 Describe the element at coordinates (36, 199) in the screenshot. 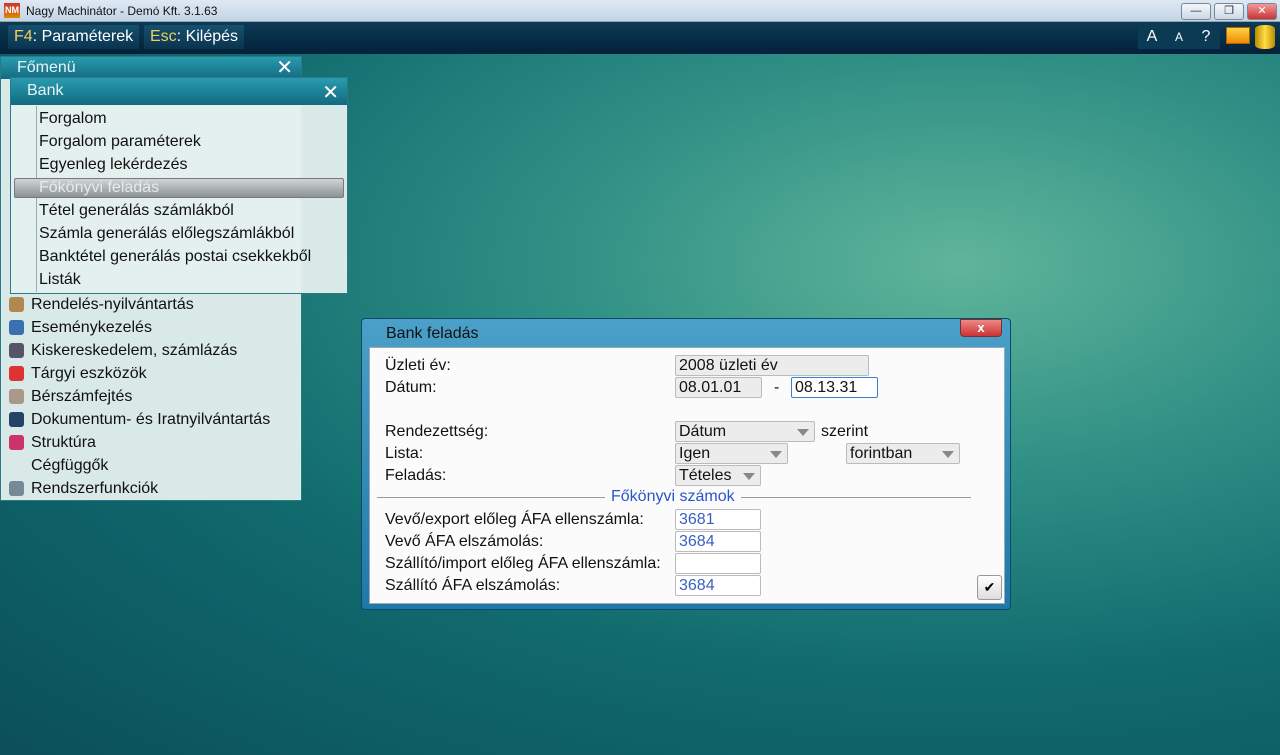

I see `menu-gutter-divider` at that location.